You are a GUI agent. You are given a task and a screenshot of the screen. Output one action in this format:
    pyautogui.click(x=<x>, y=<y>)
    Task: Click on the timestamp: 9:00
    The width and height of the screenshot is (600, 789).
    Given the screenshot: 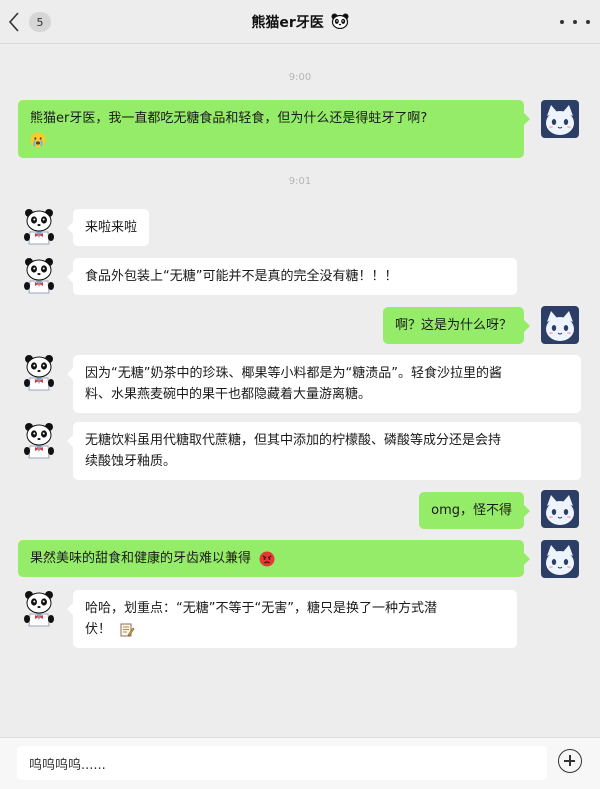 What is the action you would take?
    pyautogui.click(x=300, y=77)
    